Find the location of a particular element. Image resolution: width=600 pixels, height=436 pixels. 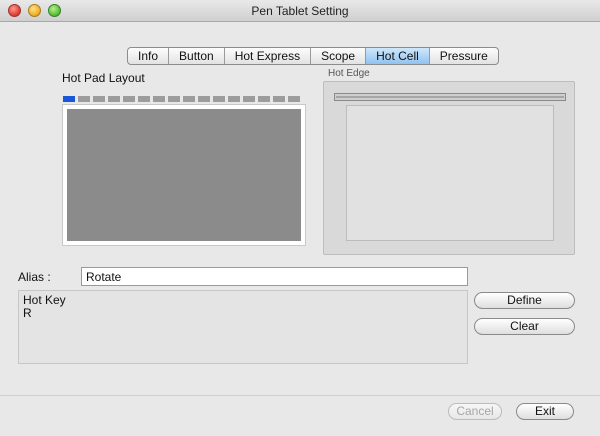

hot-edge-bar is located at coordinates (450, 97).